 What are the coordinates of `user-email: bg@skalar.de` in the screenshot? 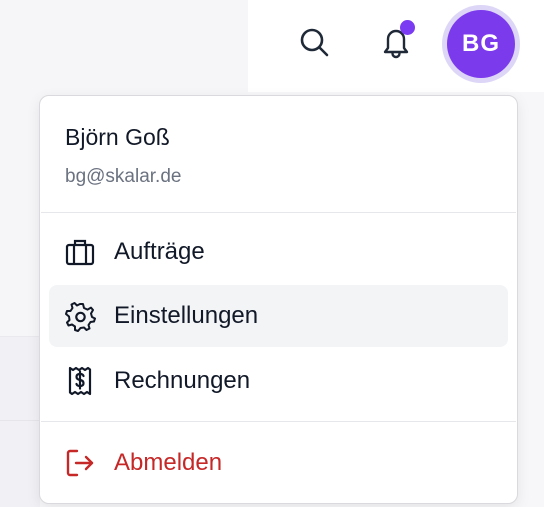 It's located at (123, 176).